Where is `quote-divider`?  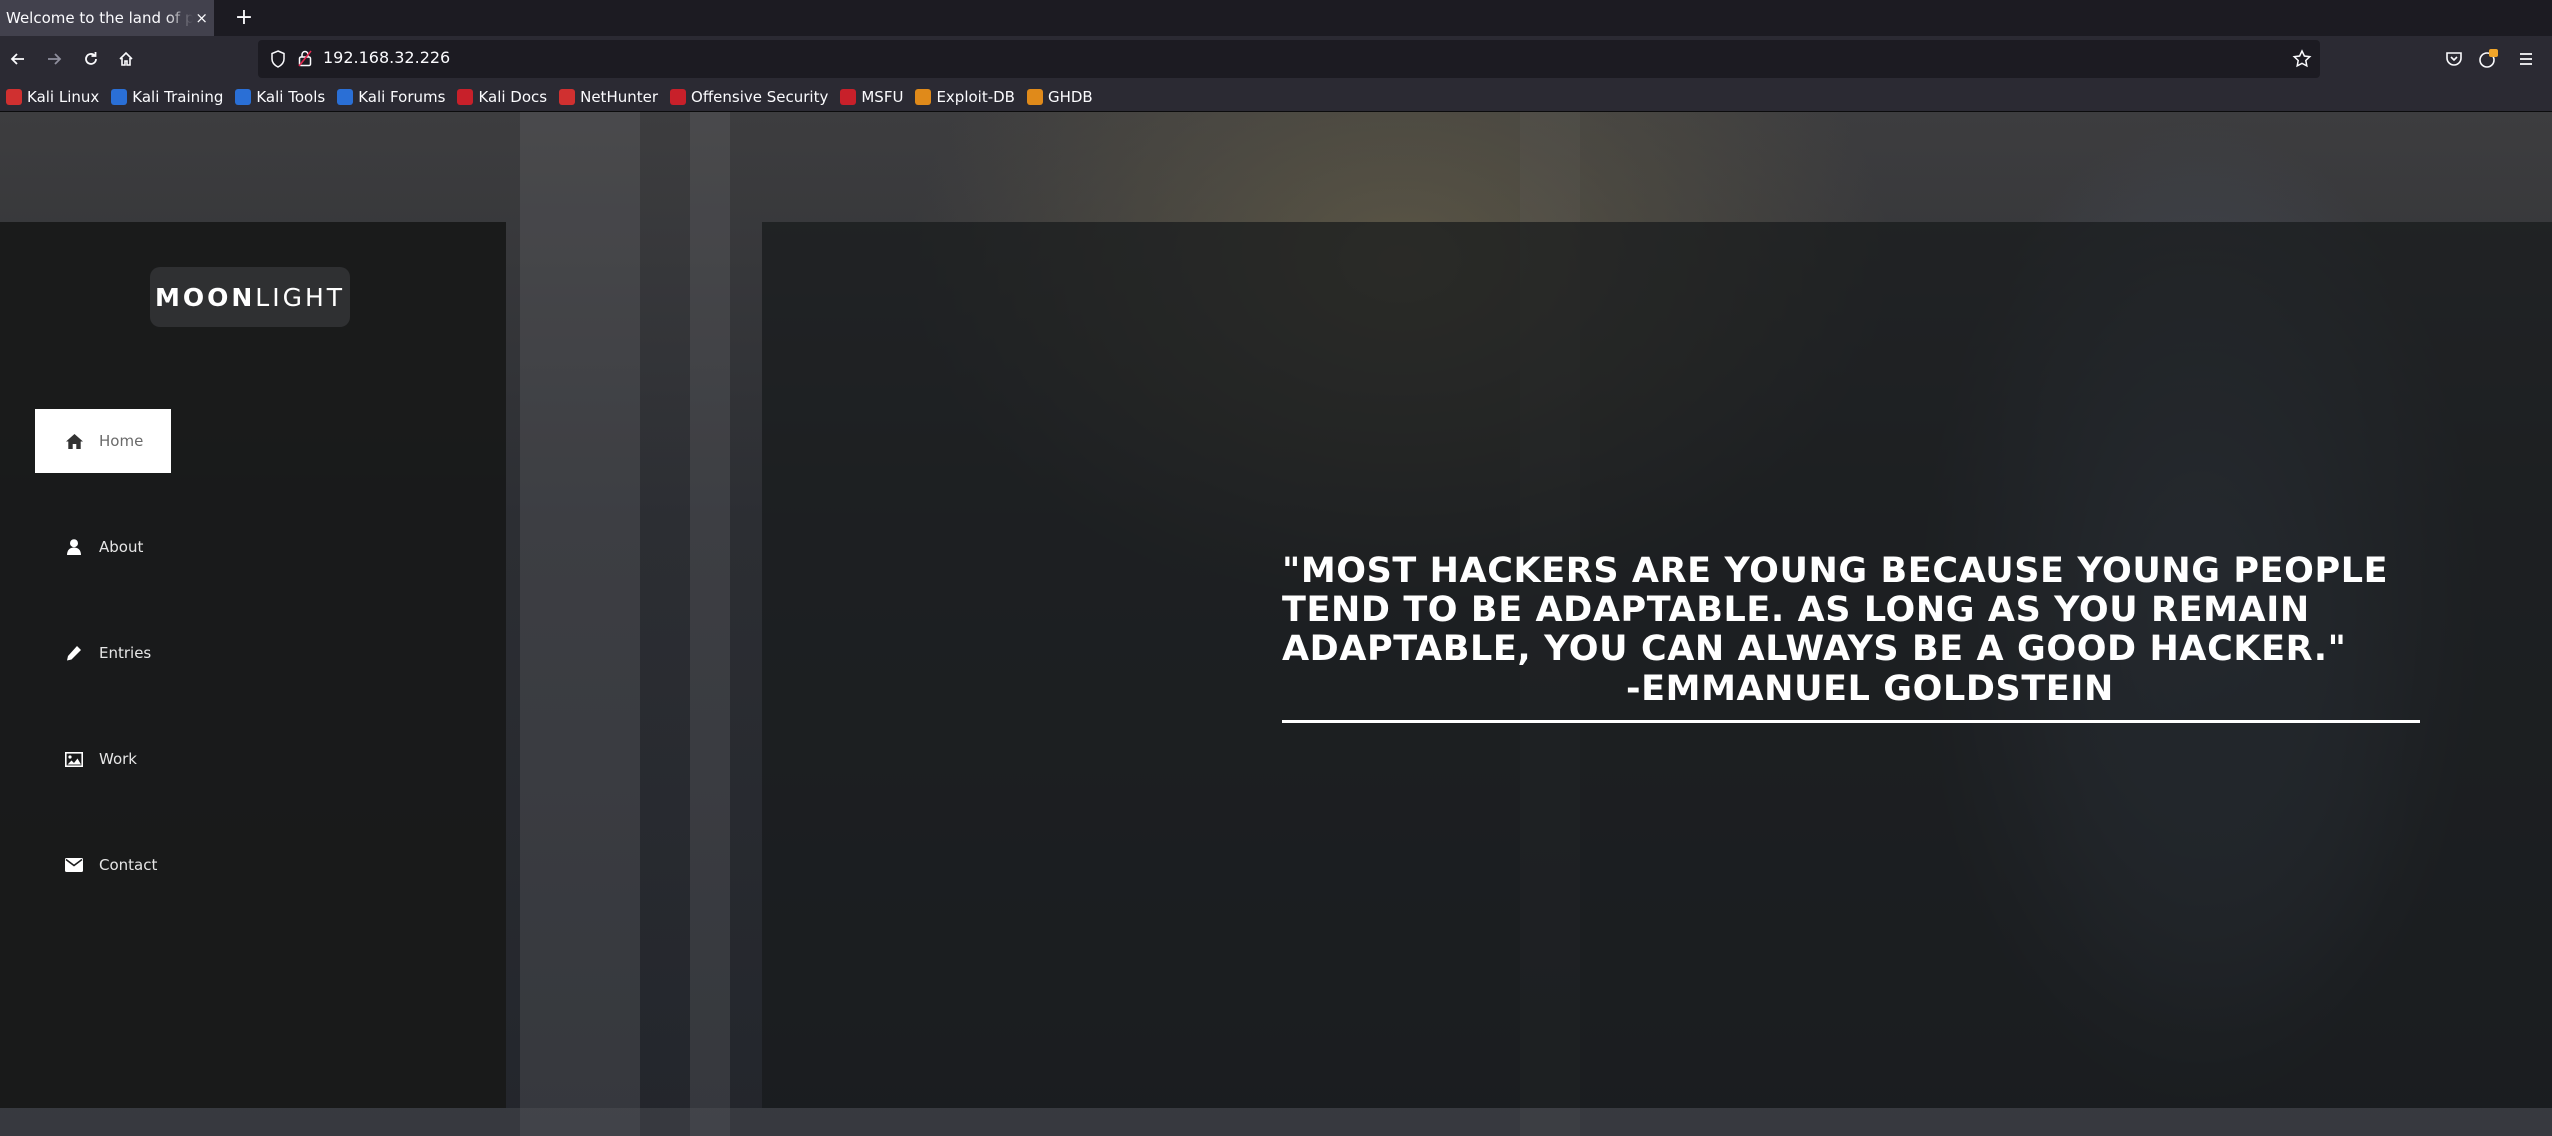 quote-divider is located at coordinates (1851, 721).